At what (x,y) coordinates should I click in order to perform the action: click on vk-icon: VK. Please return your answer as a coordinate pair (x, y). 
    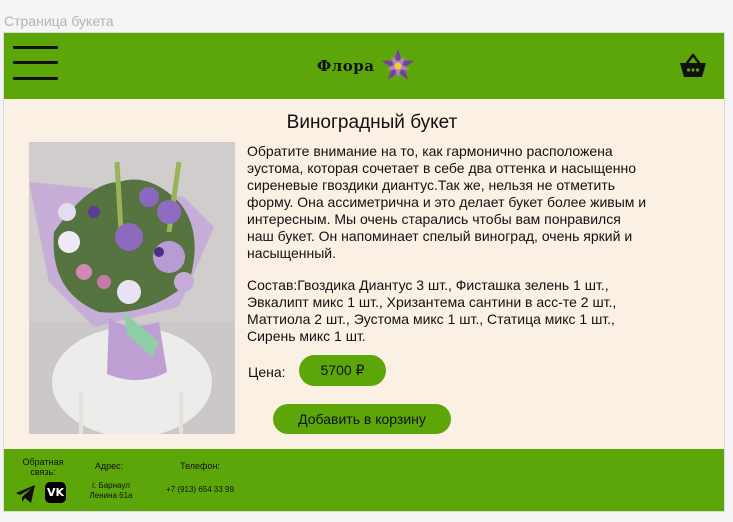
    Looking at the image, I should click on (55, 492).